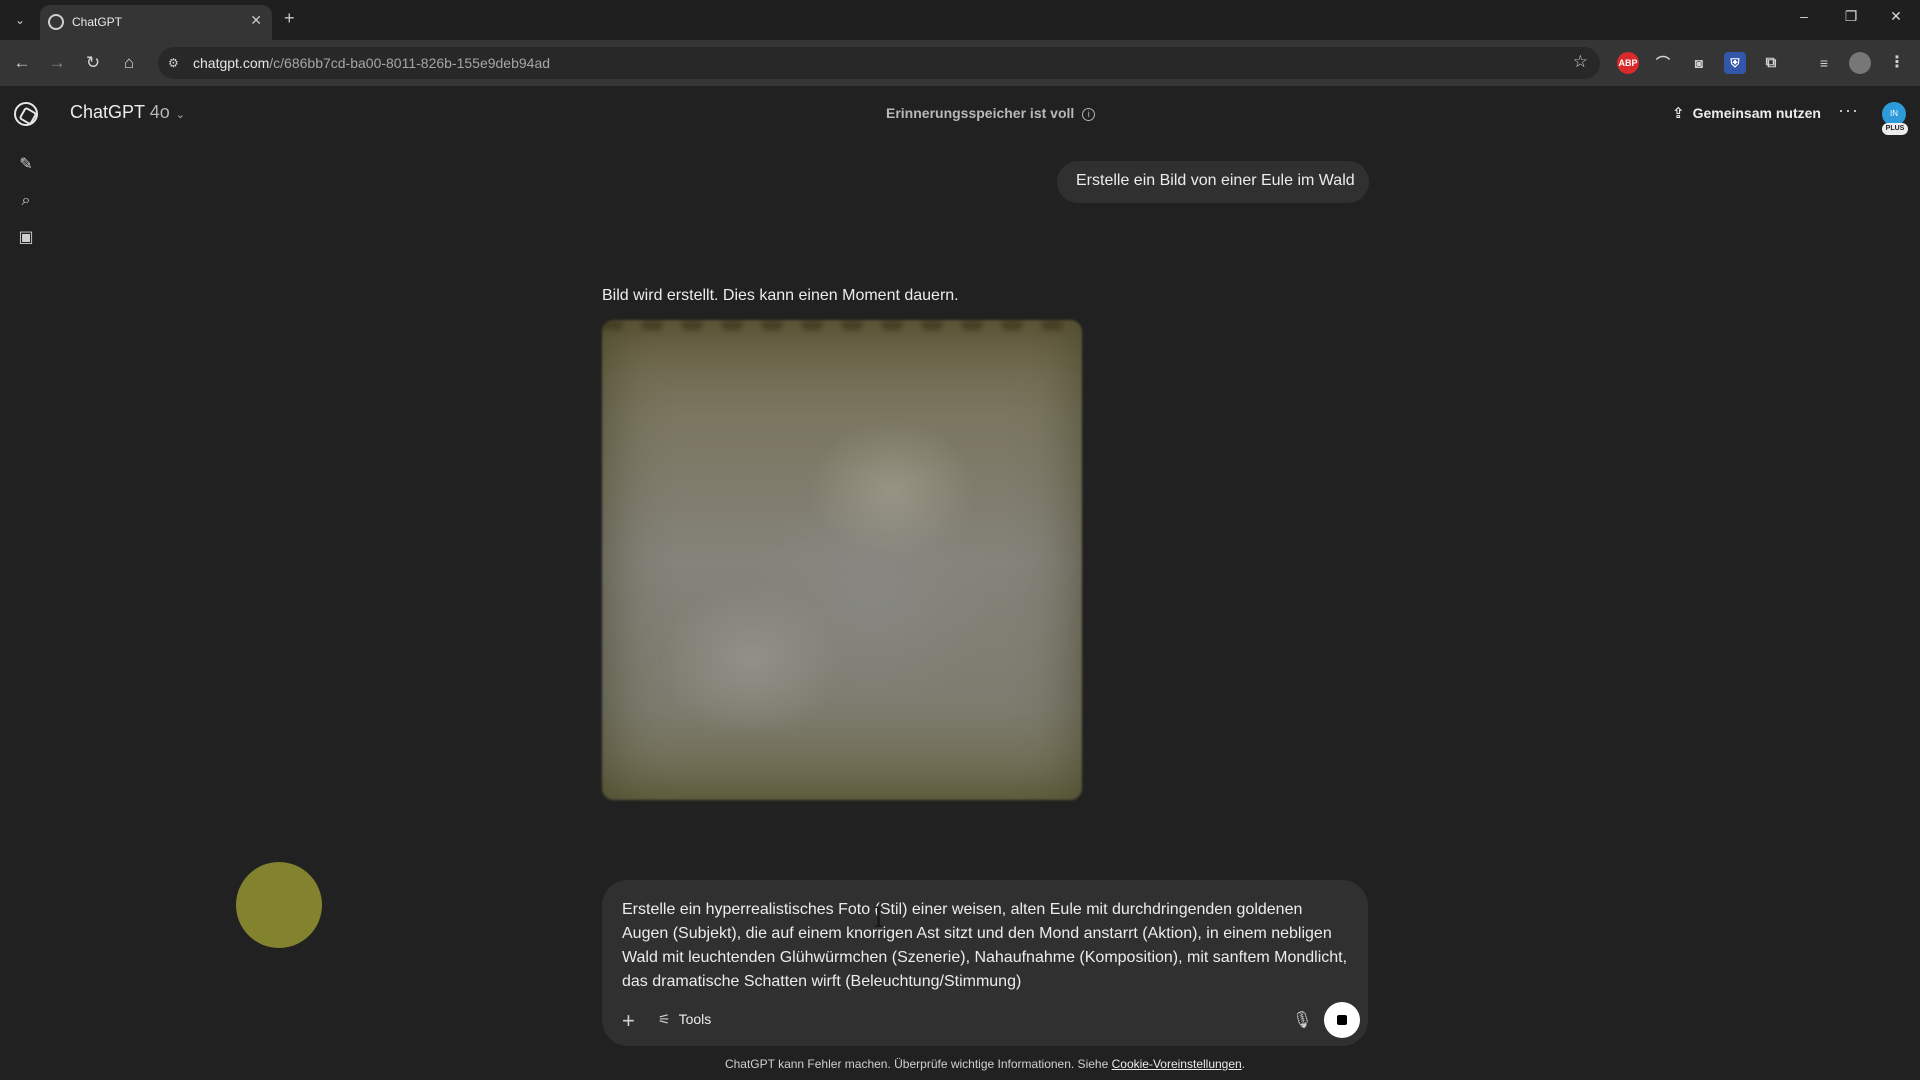 The width and height of the screenshot is (1920, 1080). What do you see at coordinates (1699, 63) in the screenshot?
I see `camera-icon: ◙` at bounding box center [1699, 63].